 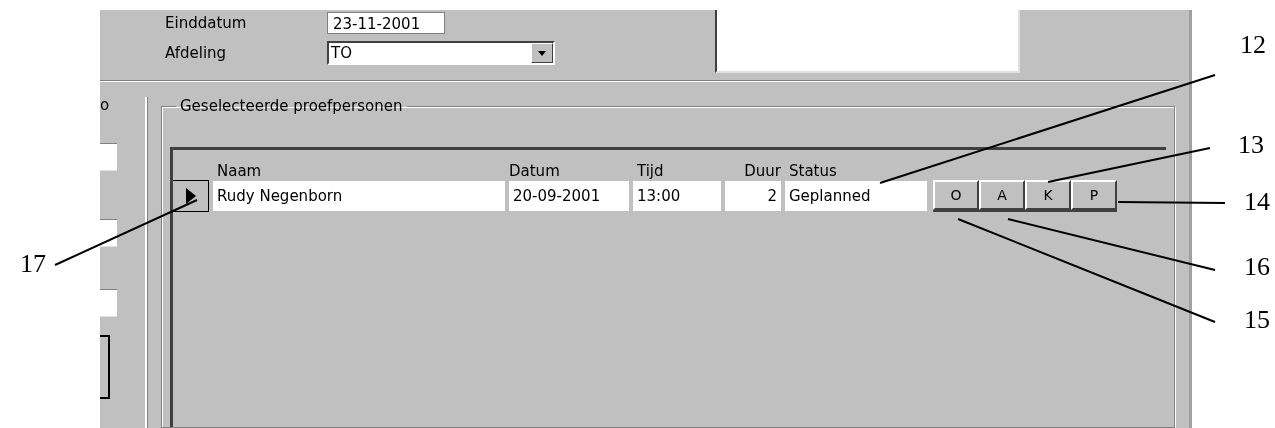 I want to click on callout-number: 13, so click(x=1251, y=145).